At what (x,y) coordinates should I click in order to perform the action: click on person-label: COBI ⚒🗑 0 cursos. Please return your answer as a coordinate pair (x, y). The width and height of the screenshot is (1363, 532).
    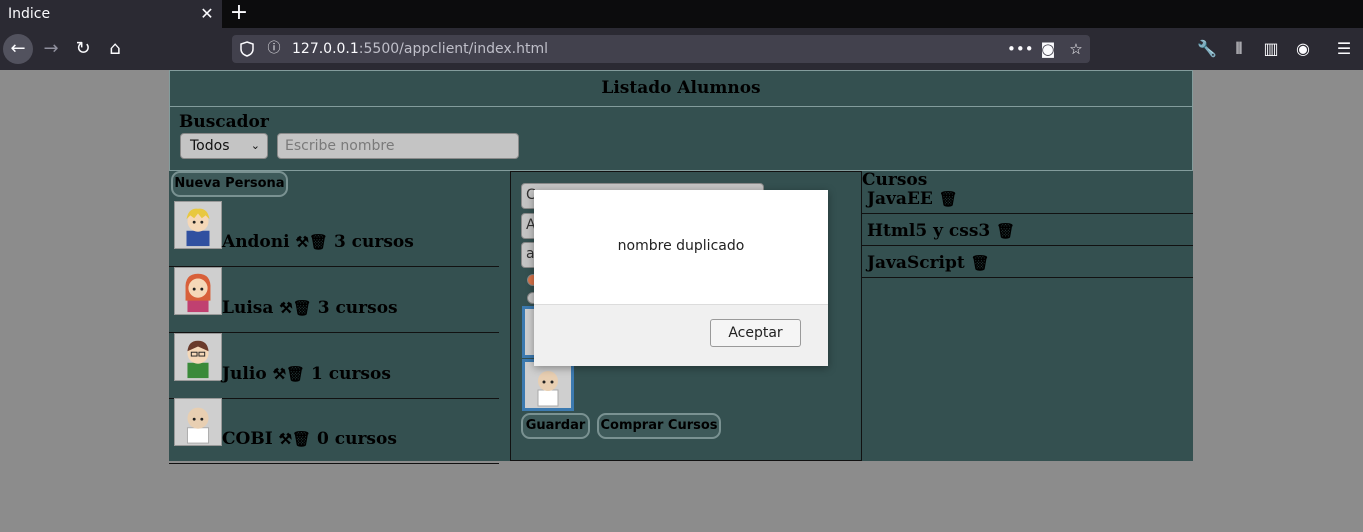
    Looking at the image, I should click on (309, 439).